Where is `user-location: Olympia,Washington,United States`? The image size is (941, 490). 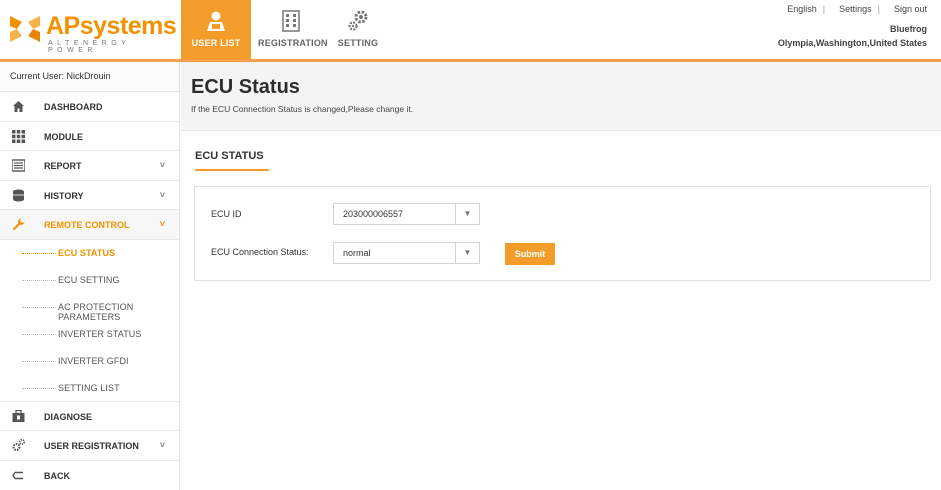 user-location: Olympia,Washington,United States is located at coordinates (852, 43).